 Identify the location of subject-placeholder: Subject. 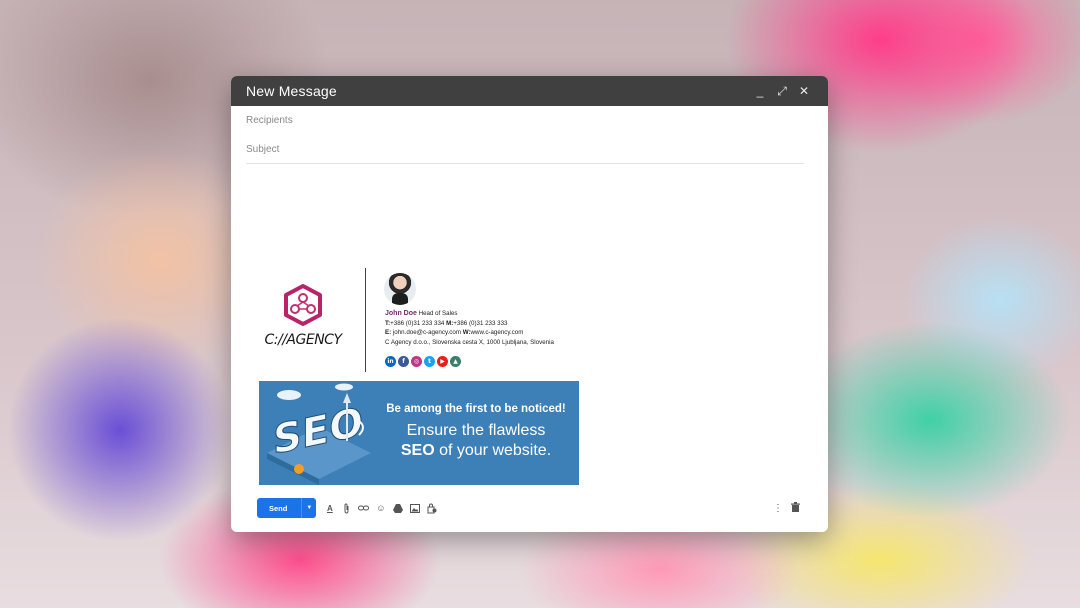
(263, 149).